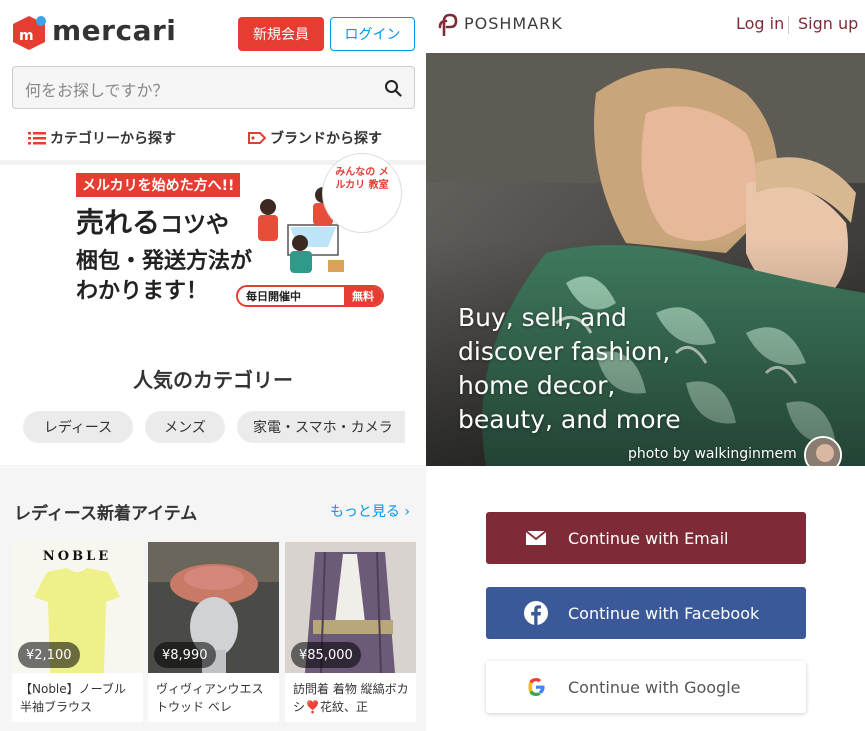 Image resolution: width=865 pixels, height=731 pixels. What do you see at coordinates (654, 687) in the screenshot?
I see `google-button-label: Continue with Google` at bounding box center [654, 687].